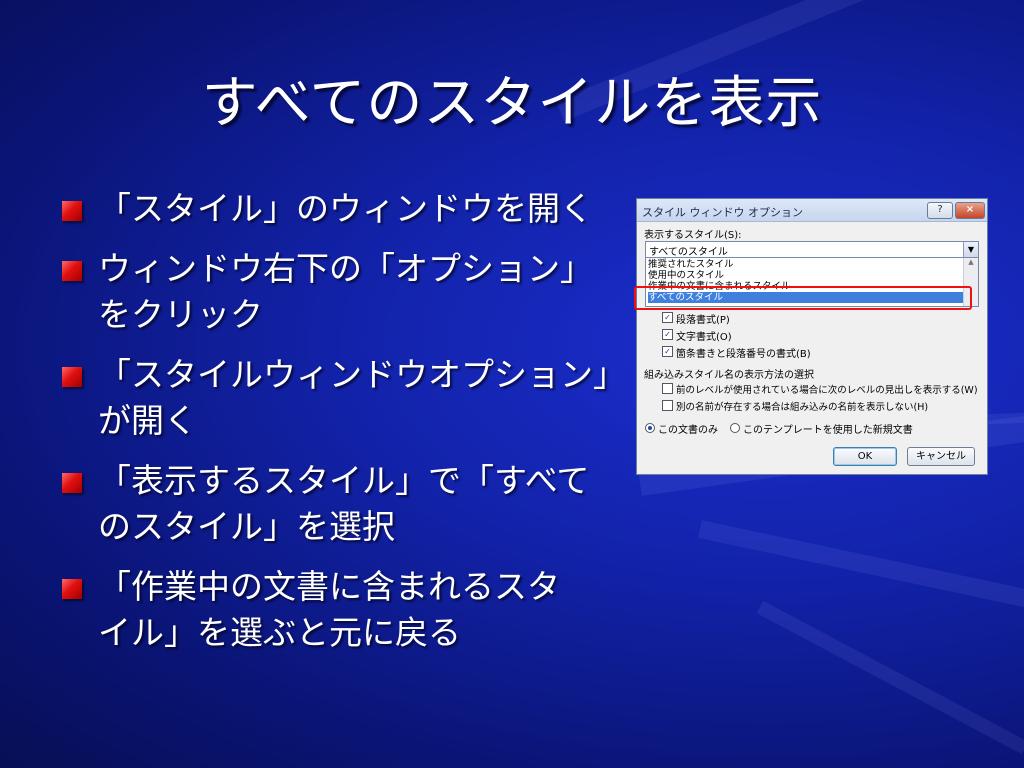  What do you see at coordinates (703, 320) in the screenshot?
I see `paragraph-format-label: 段落書式(P)` at bounding box center [703, 320].